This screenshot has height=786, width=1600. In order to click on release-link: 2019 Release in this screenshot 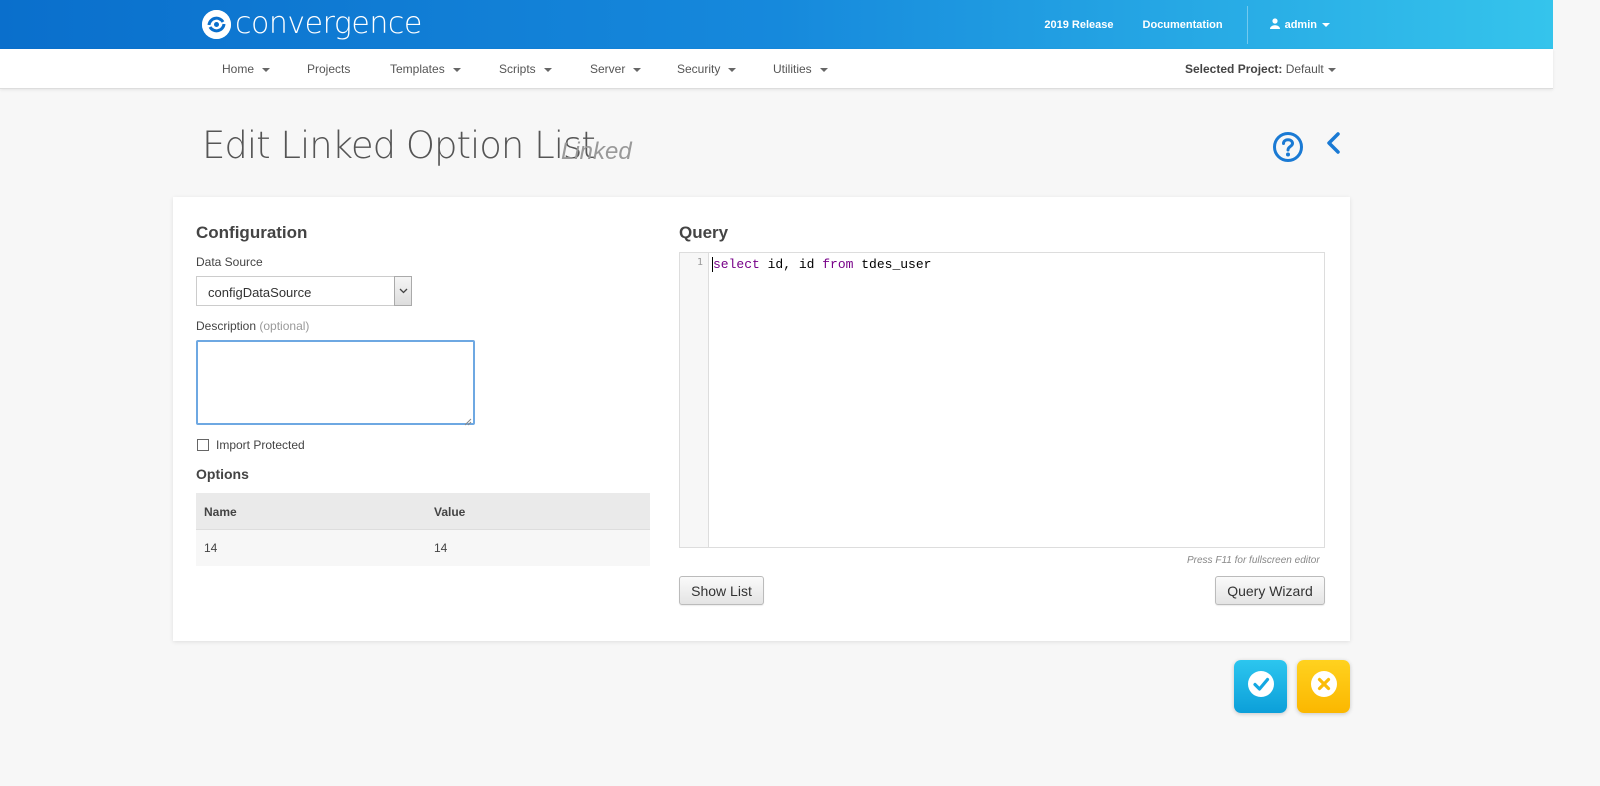, I will do `click(1078, 25)`.